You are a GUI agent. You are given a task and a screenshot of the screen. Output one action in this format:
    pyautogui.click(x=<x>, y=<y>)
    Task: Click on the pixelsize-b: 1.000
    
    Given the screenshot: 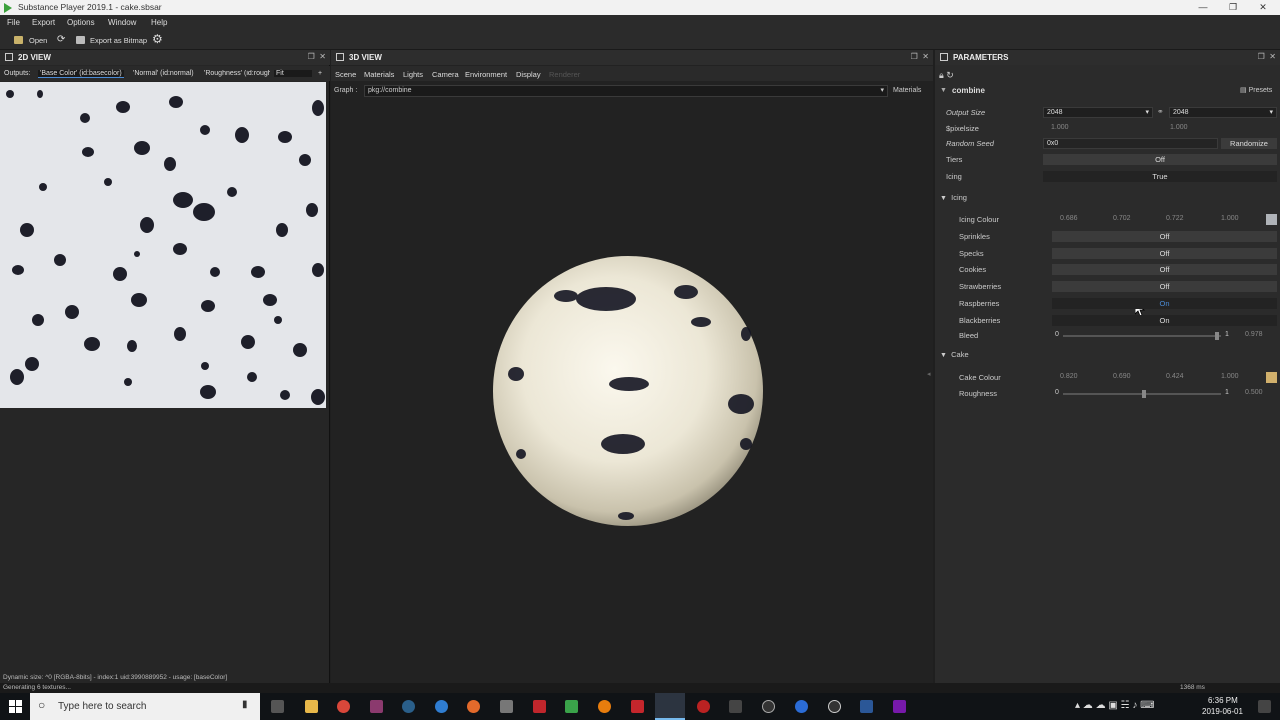 What is the action you would take?
    pyautogui.click(x=1179, y=127)
    